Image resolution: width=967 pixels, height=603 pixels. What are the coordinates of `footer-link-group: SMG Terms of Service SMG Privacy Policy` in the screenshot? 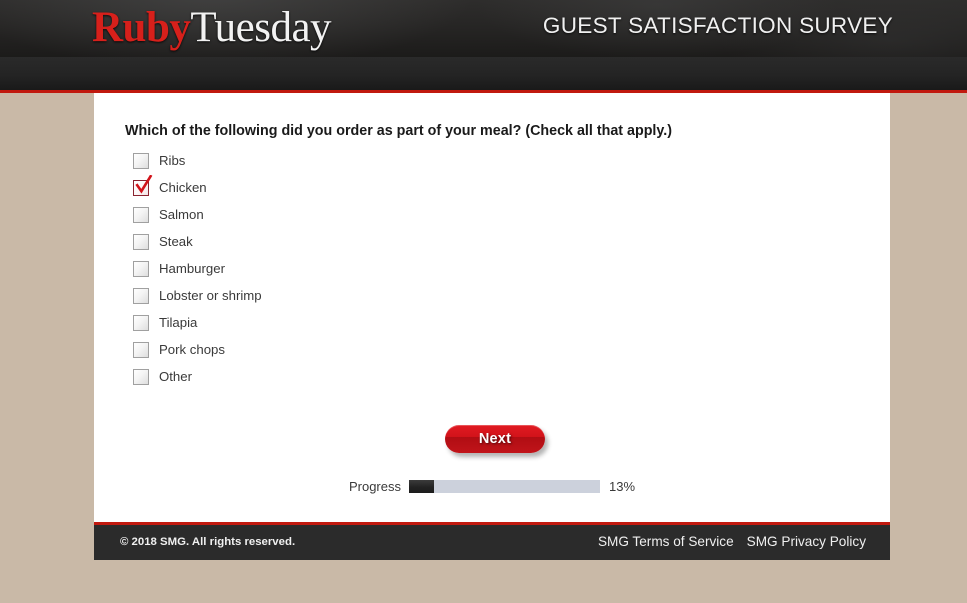 It's located at (732, 541).